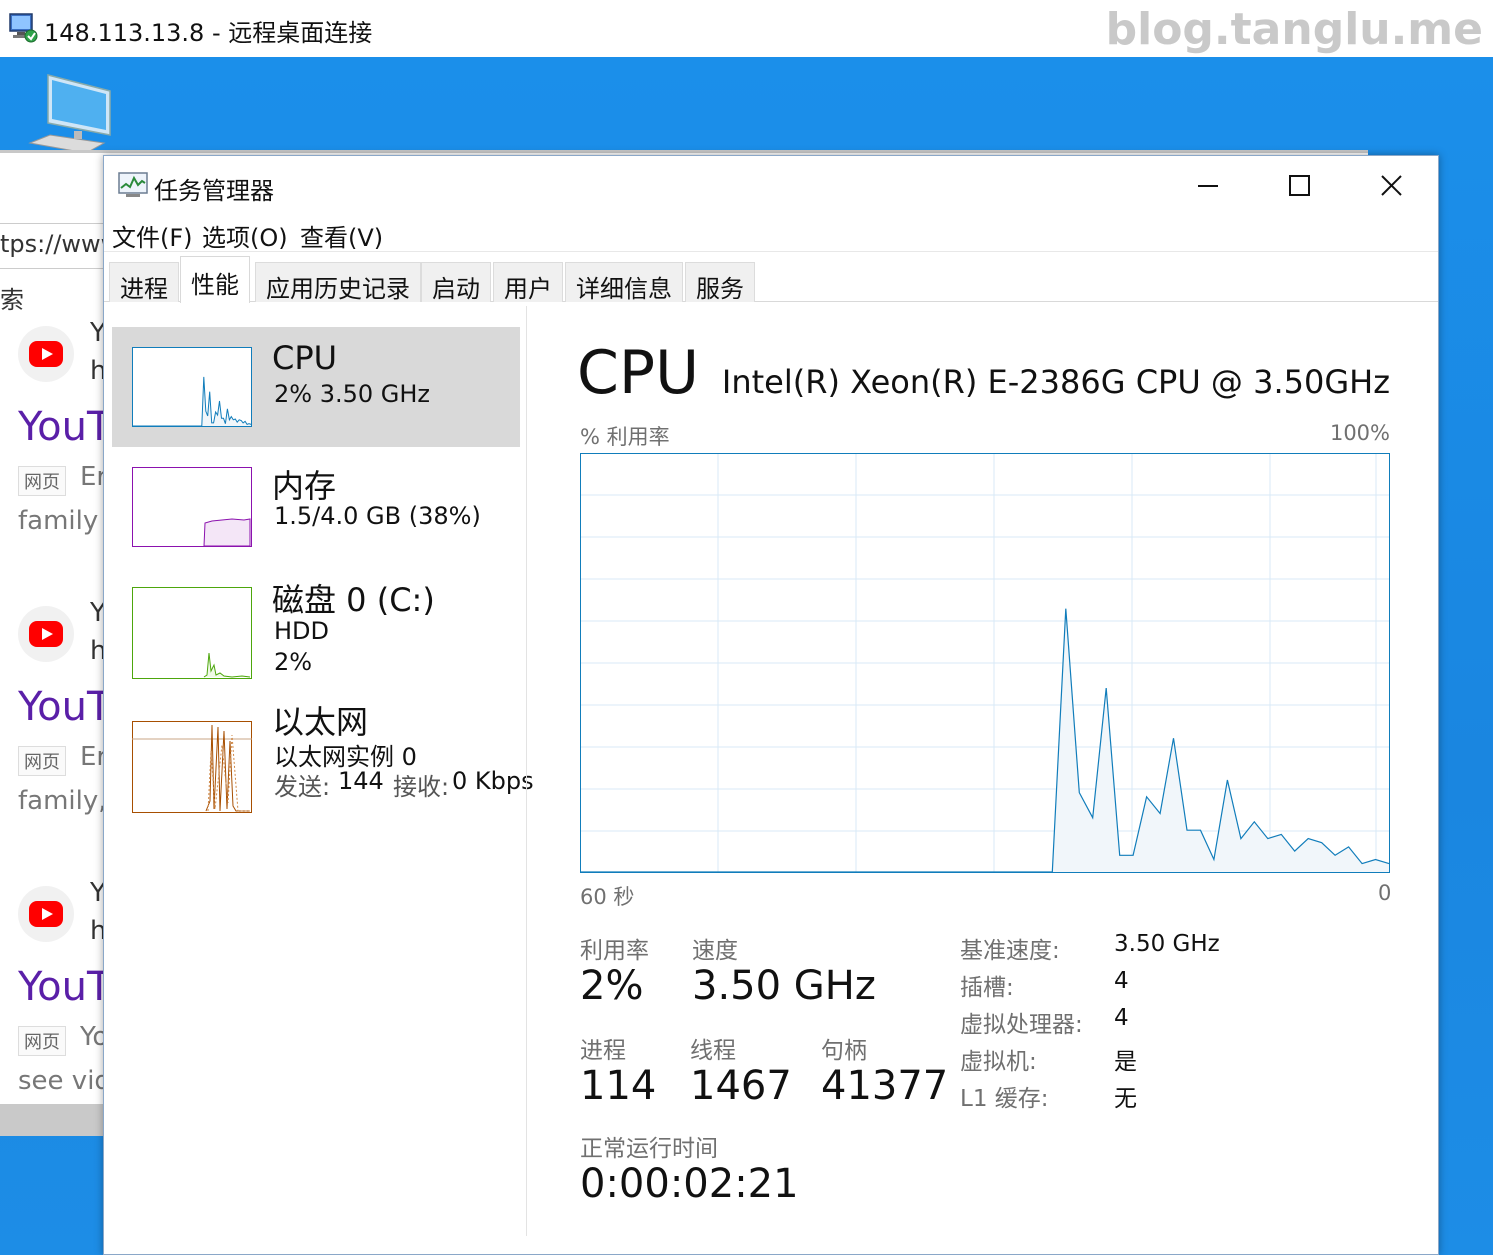 The height and width of the screenshot is (1255, 1493). Describe the element at coordinates (361, 781) in the screenshot. I see `send-value: 144` at that location.